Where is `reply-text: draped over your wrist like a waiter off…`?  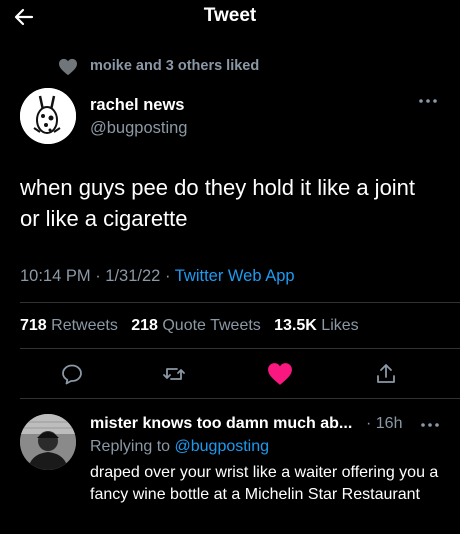 reply-text: draped over your wrist like a waiter off… is located at coordinates (264, 483).